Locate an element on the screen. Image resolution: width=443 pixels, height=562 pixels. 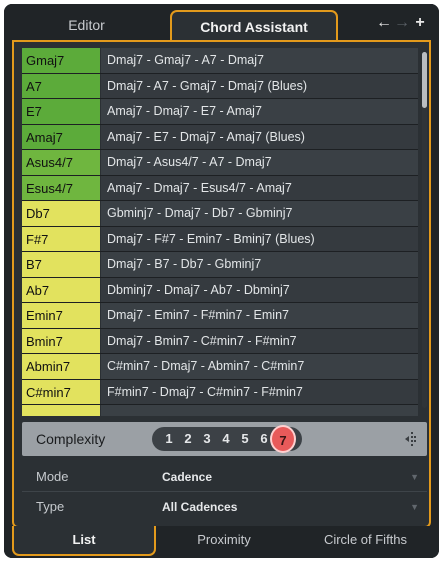
chord-row: Db7 Gbminj7 - Dmaj7 - Db7 - Gbminj7 is located at coordinates (220, 214).